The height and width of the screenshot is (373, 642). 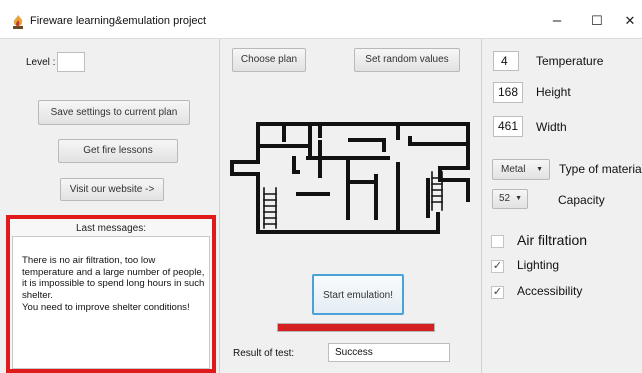 What do you see at coordinates (538, 265) in the screenshot?
I see `lighting-label: Lighting` at bounding box center [538, 265].